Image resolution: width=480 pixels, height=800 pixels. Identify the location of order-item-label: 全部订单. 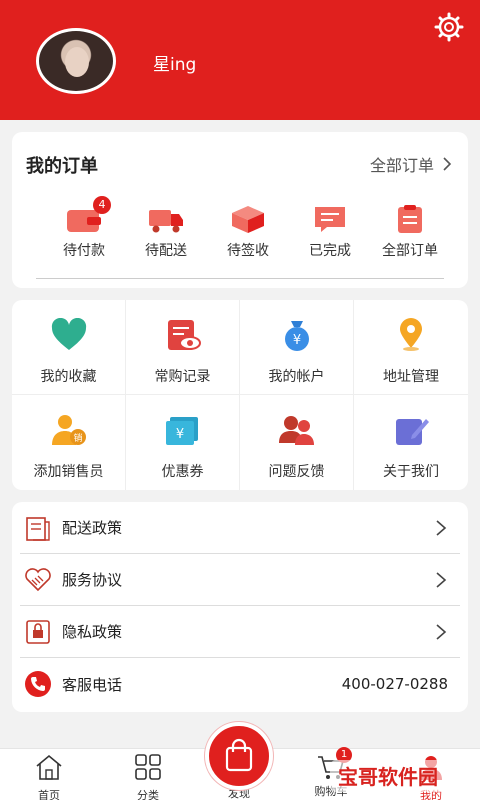
(410, 251).